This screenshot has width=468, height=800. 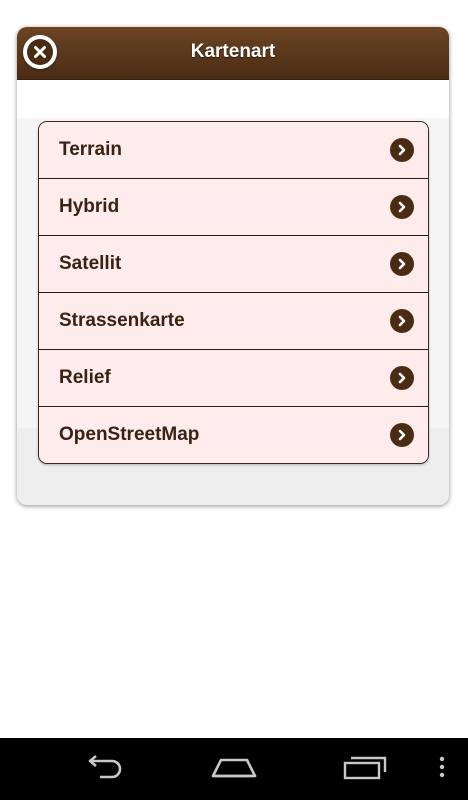 I want to click on dialog-title: Kartenart, so click(x=233, y=51).